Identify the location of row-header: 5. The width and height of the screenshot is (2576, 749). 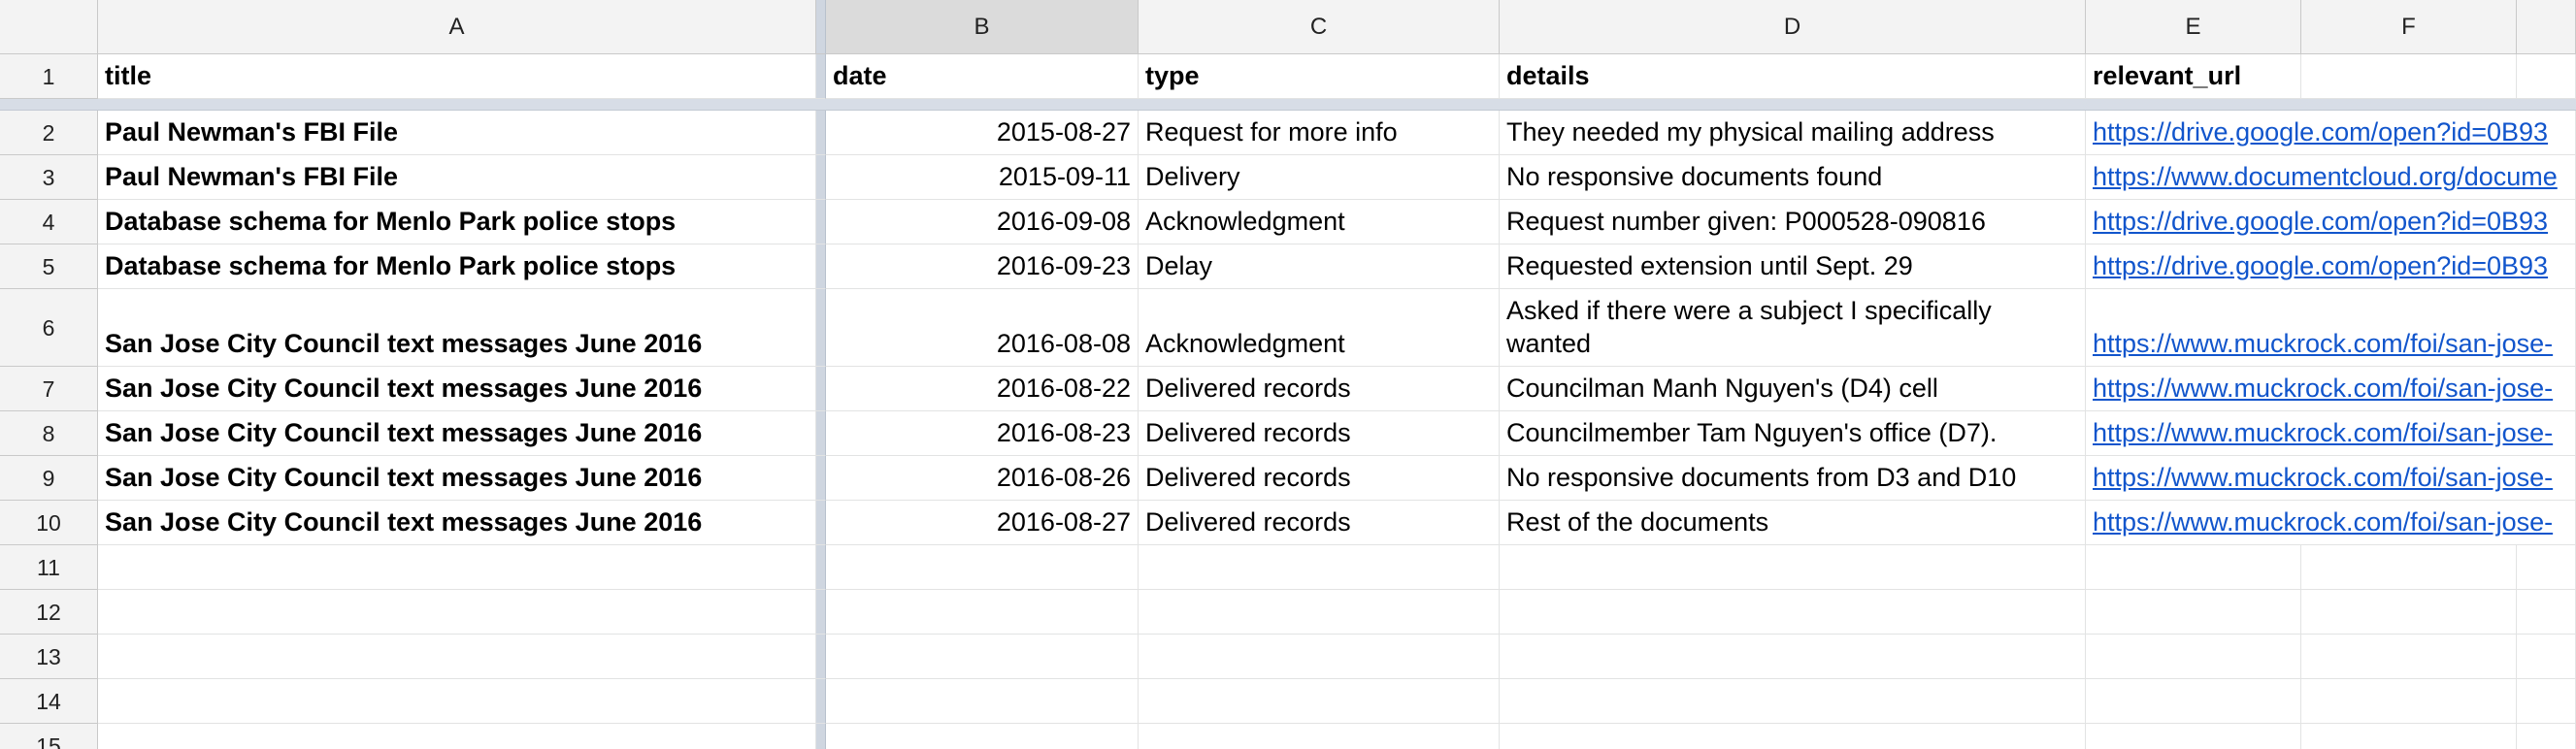
(49, 266).